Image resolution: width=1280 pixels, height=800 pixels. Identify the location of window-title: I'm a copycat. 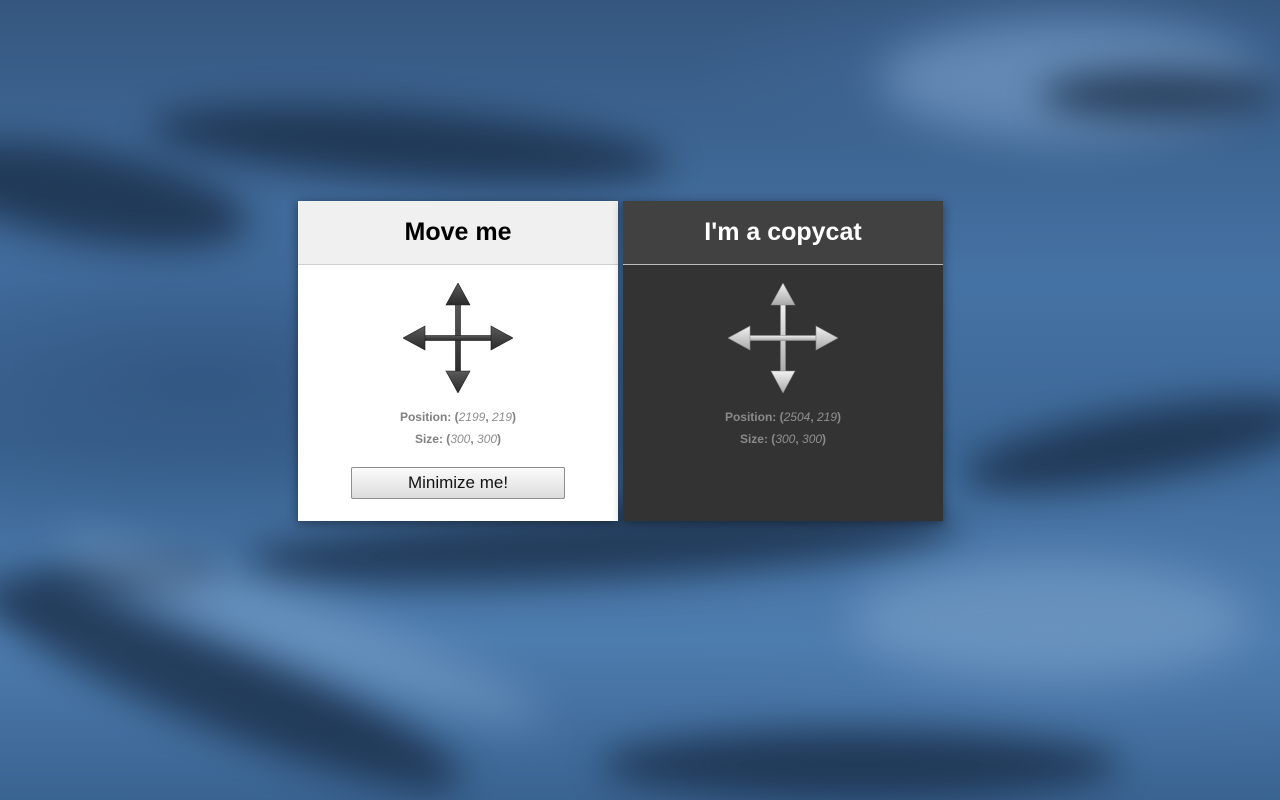
(783, 232).